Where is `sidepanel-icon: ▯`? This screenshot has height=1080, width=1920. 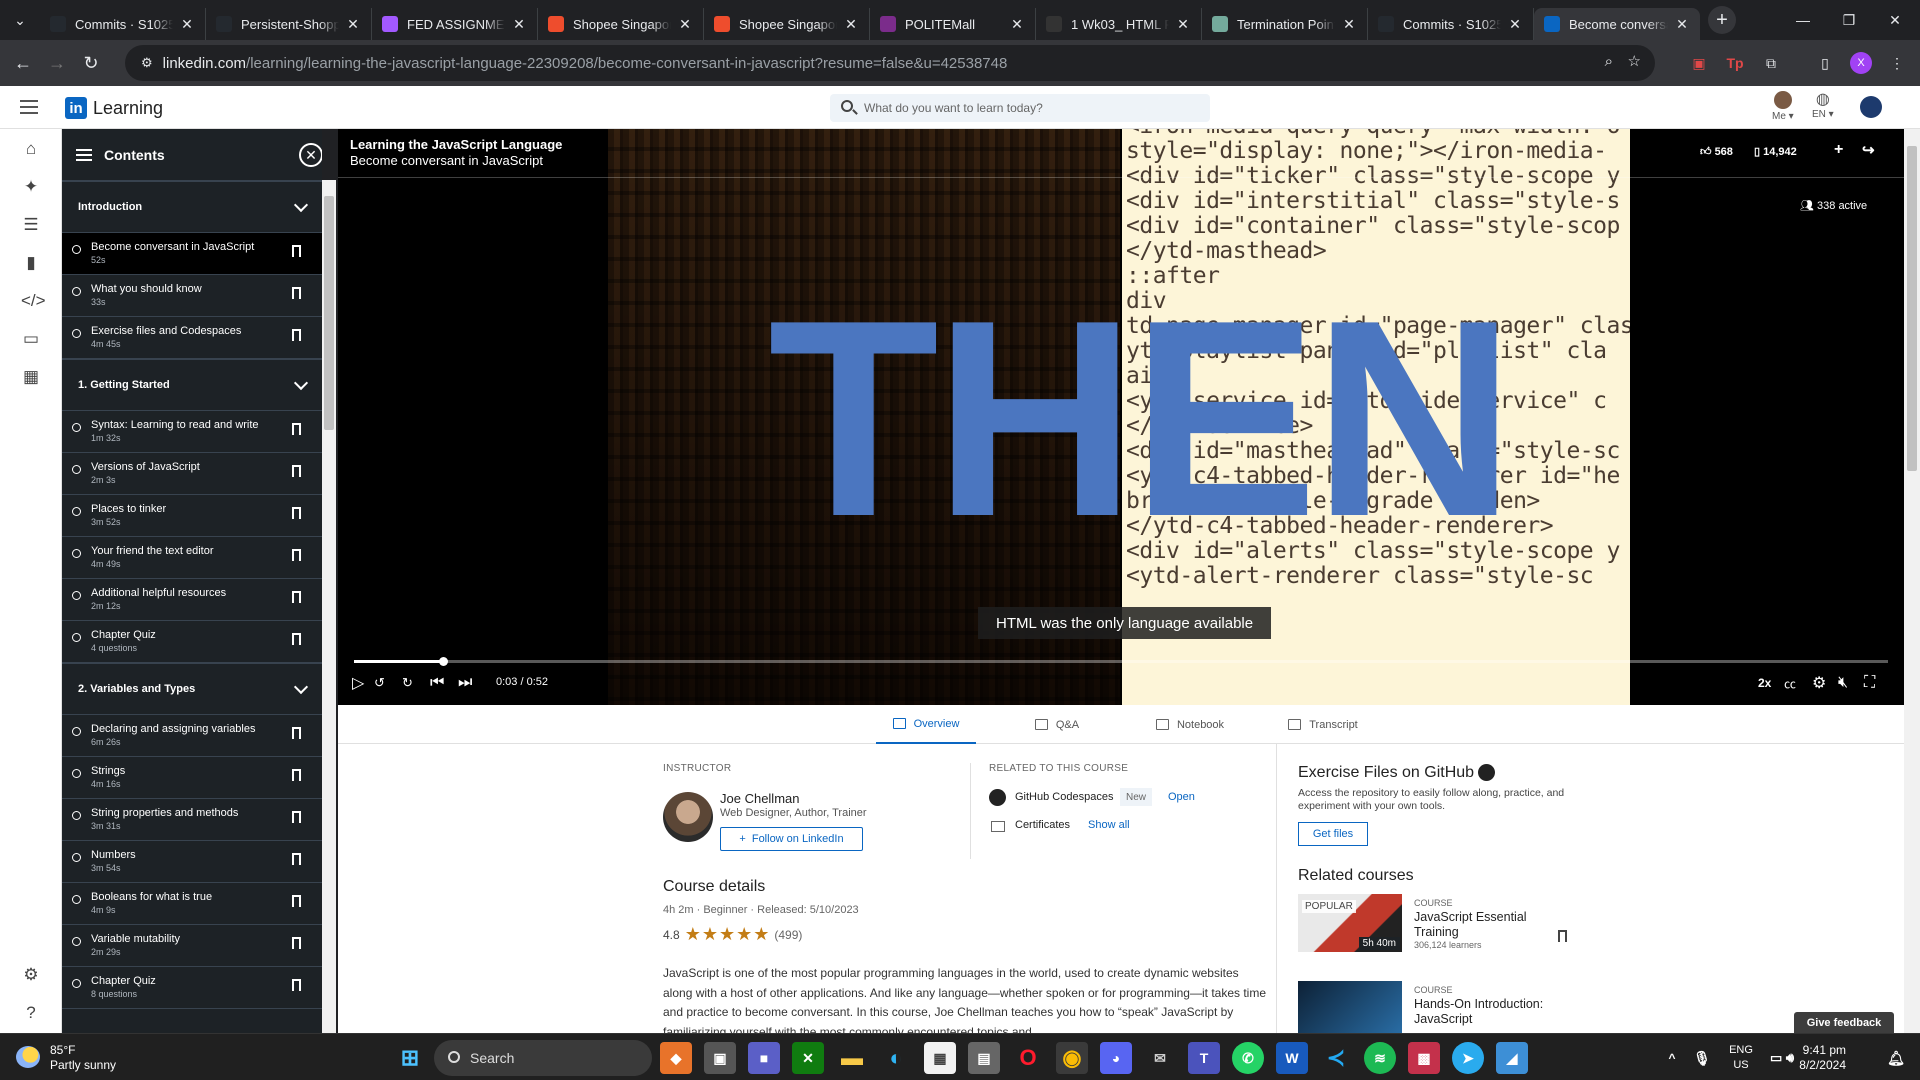
sidepanel-icon: ▯ is located at coordinates (1825, 63).